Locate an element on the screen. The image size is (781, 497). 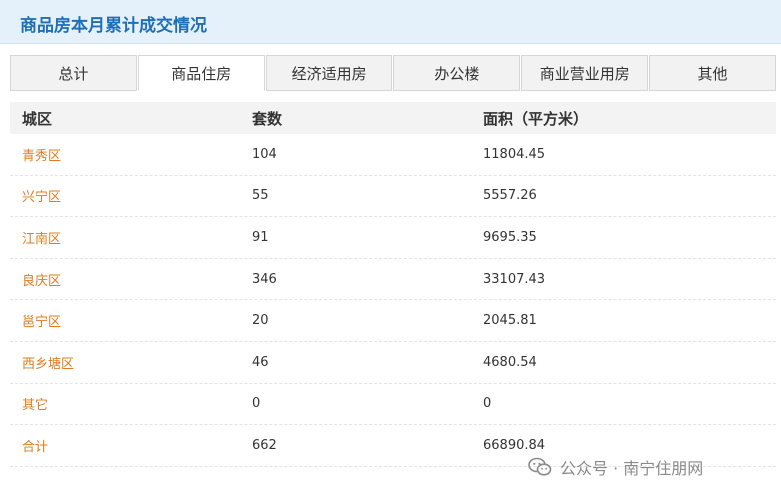
area-cell: 9695.35 is located at coordinates (510, 237).